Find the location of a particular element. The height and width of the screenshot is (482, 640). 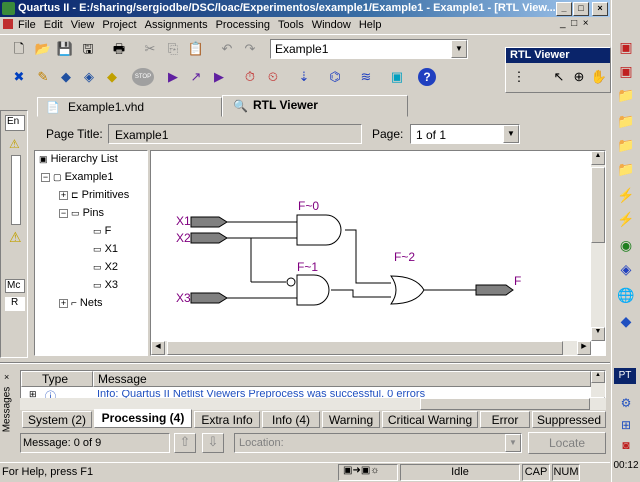

analyze-icon: ◆ is located at coordinates (112, 77).